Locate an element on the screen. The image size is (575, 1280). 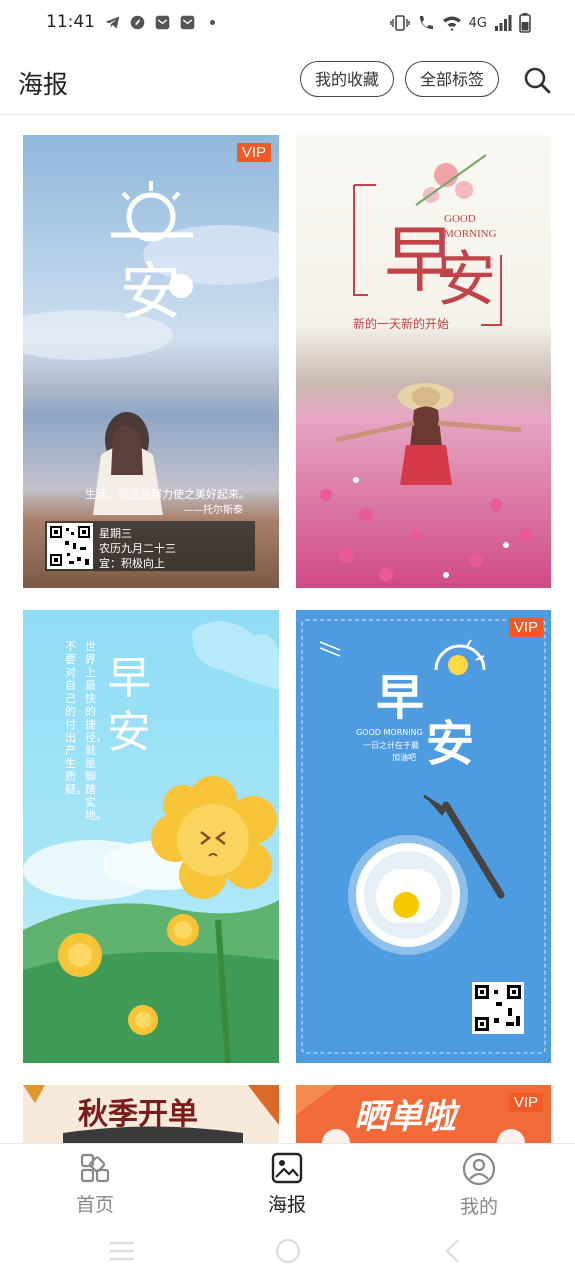
app-header: 海报 我的收藏 全部标签 is located at coordinates (287, 81).